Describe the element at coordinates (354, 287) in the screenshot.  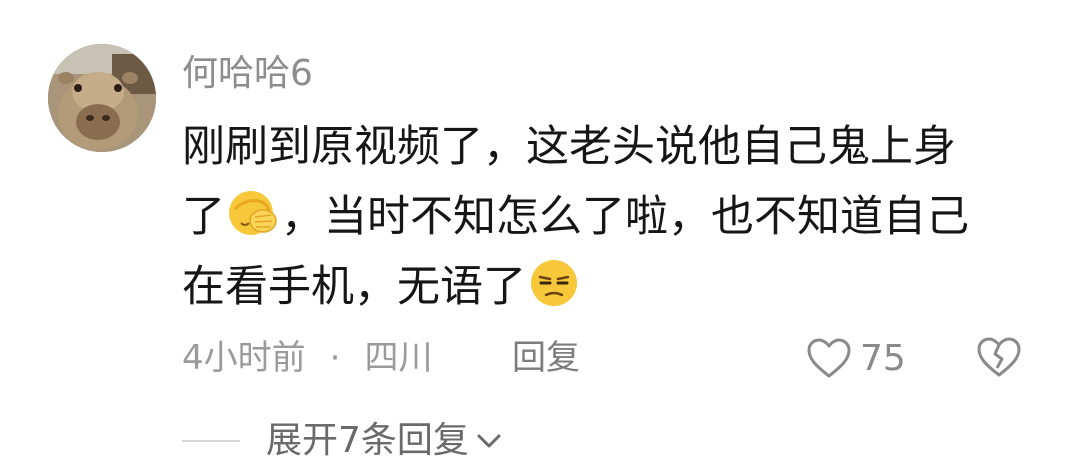
I see `comment-text-fragment: 在看手机，无语了` at that location.